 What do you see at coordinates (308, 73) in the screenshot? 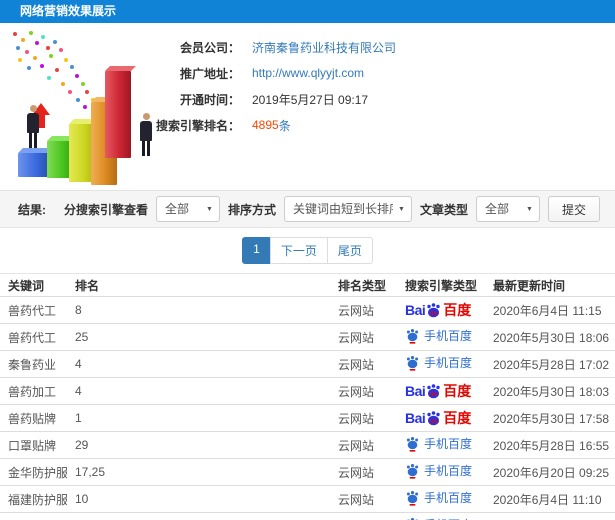
I see `promo-url-link: http://www.qlyyjt.com` at bounding box center [308, 73].